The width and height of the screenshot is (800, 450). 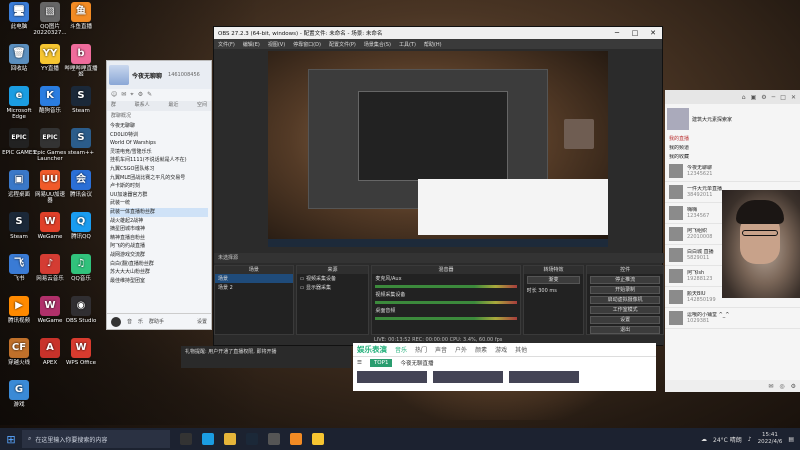 What do you see at coordinates (617, 33) in the screenshot?
I see `minimize-icon: ─` at bounding box center [617, 33].